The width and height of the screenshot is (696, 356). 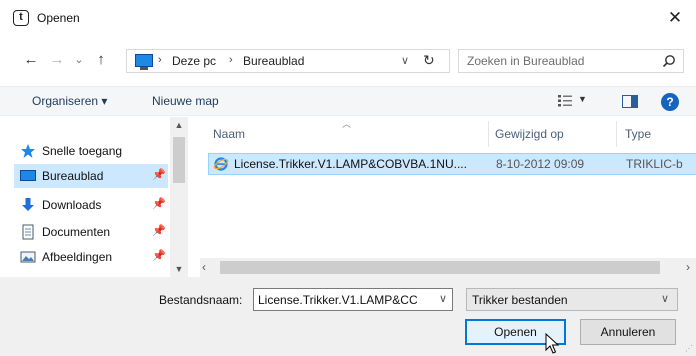 I want to click on scroll-down-icon: ▼, so click(x=179, y=269).